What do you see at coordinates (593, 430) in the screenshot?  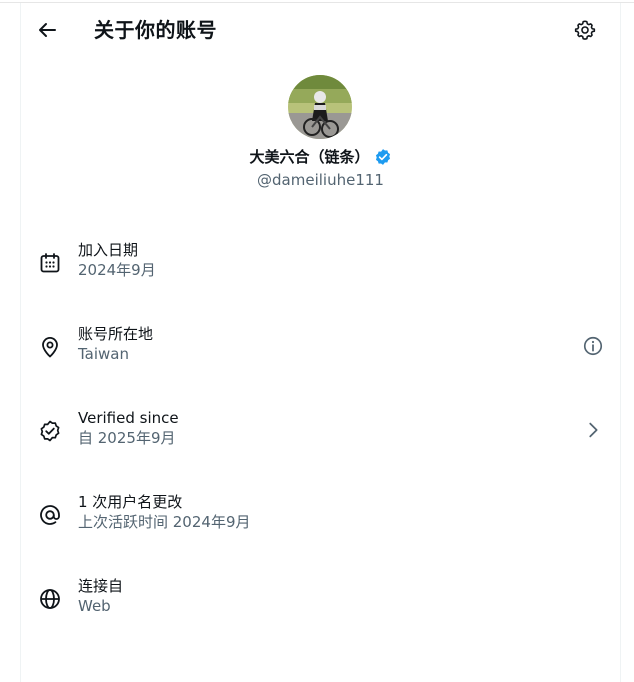 I see `chevron-right-icon` at bounding box center [593, 430].